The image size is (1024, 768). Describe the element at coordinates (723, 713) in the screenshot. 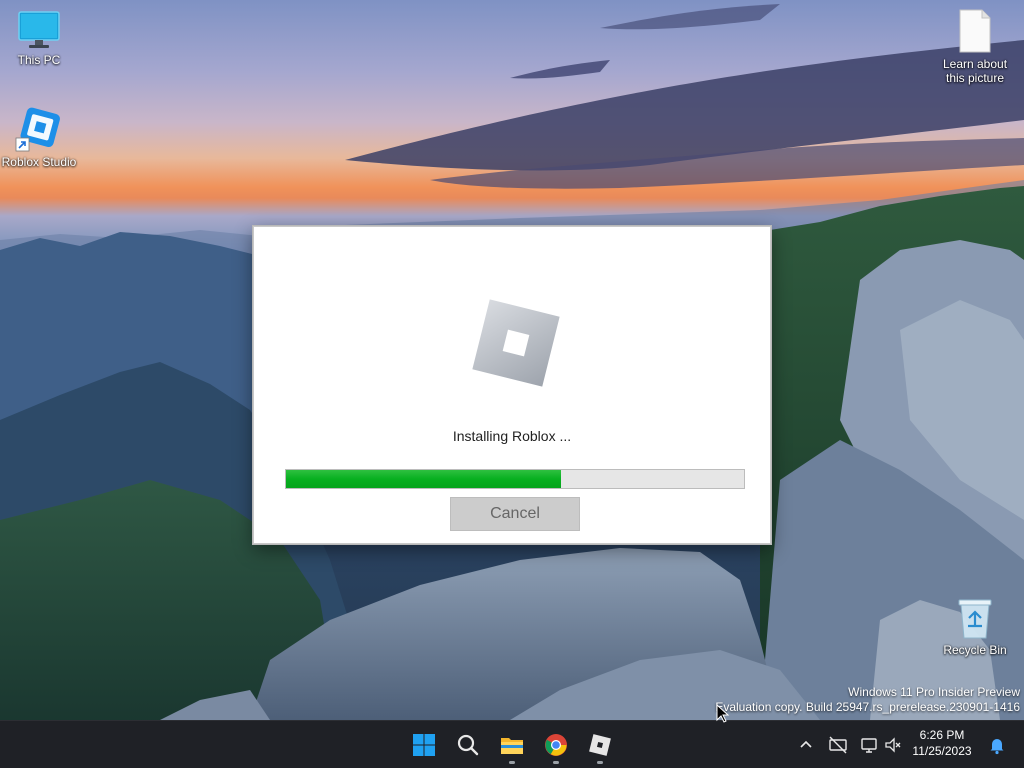

I see `mouse-cursor-icon` at that location.